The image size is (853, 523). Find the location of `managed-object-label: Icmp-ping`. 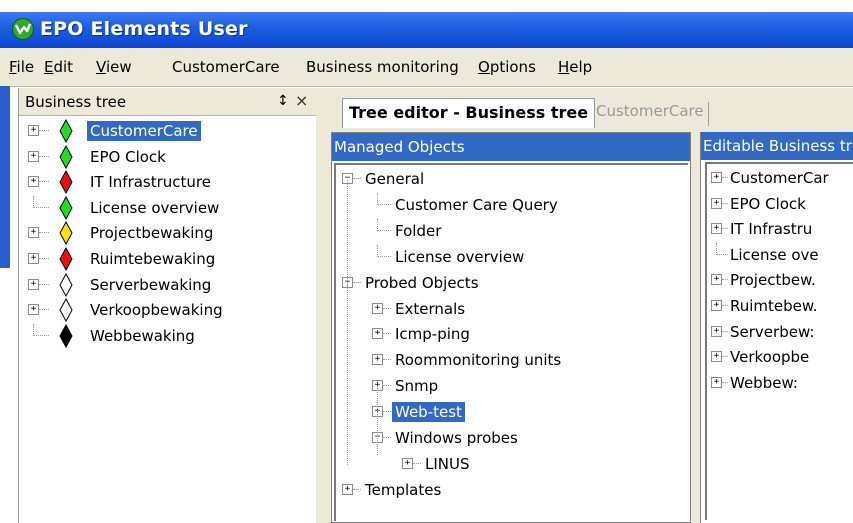

managed-object-label: Icmp-ping is located at coordinates (432, 334).